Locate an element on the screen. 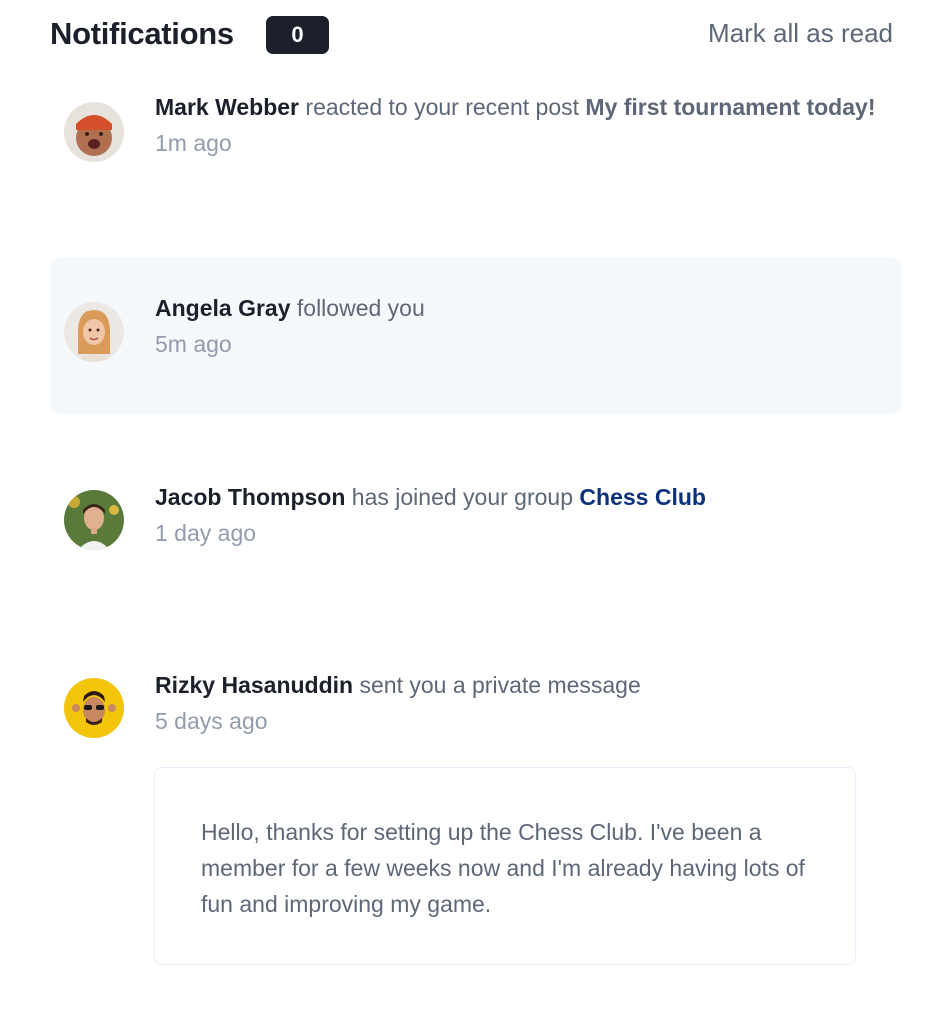 This screenshot has height=1024, width=949. notification-time: 5m ago is located at coordinates (193, 344).